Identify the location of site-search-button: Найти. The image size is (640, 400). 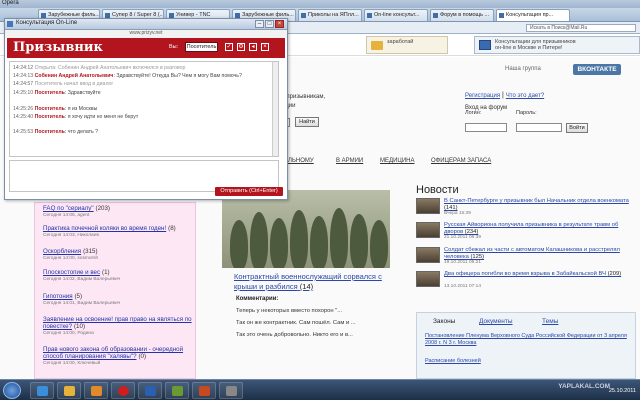
(307, 122).